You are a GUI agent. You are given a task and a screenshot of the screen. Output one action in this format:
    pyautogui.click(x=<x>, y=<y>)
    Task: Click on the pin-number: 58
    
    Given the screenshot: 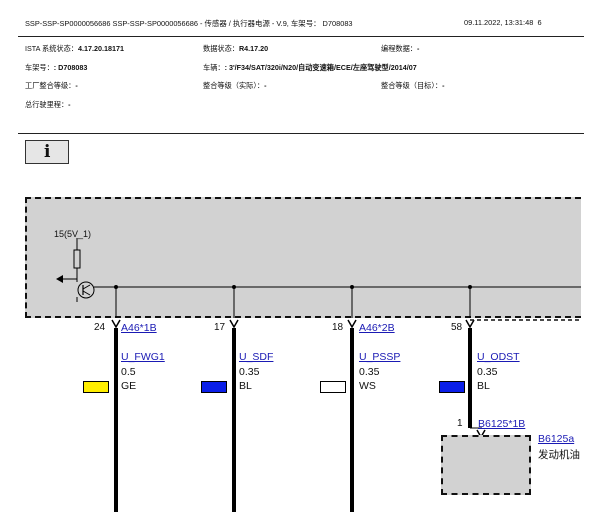 What is the action you would take?
    pyautogui.click(x=457, y=327)
    